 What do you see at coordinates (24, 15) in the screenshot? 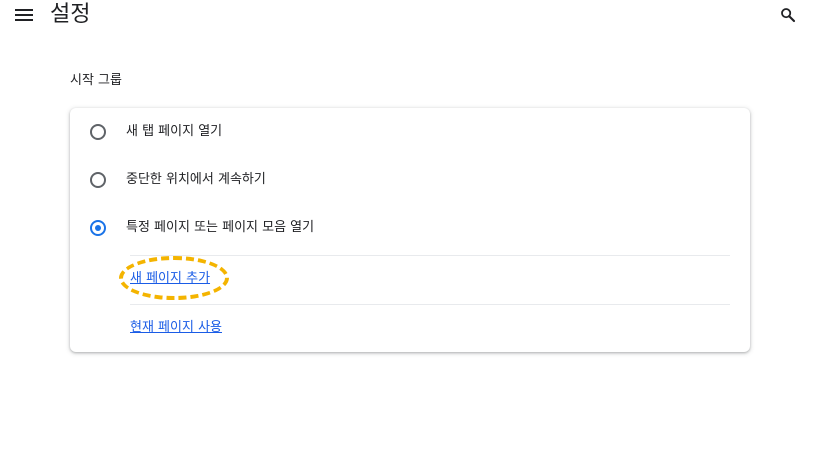
I see `hamburger-menu-icon` at bounding box center [24, 15].